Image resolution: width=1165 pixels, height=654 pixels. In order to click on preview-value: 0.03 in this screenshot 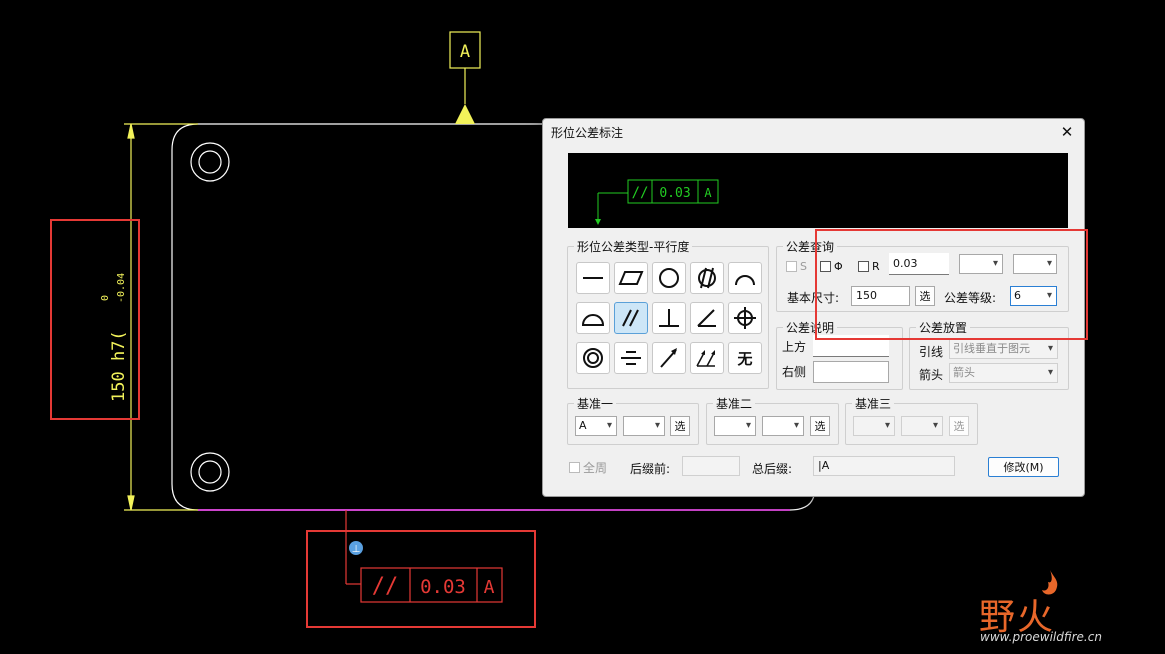, I will do `click(674, 193)`.